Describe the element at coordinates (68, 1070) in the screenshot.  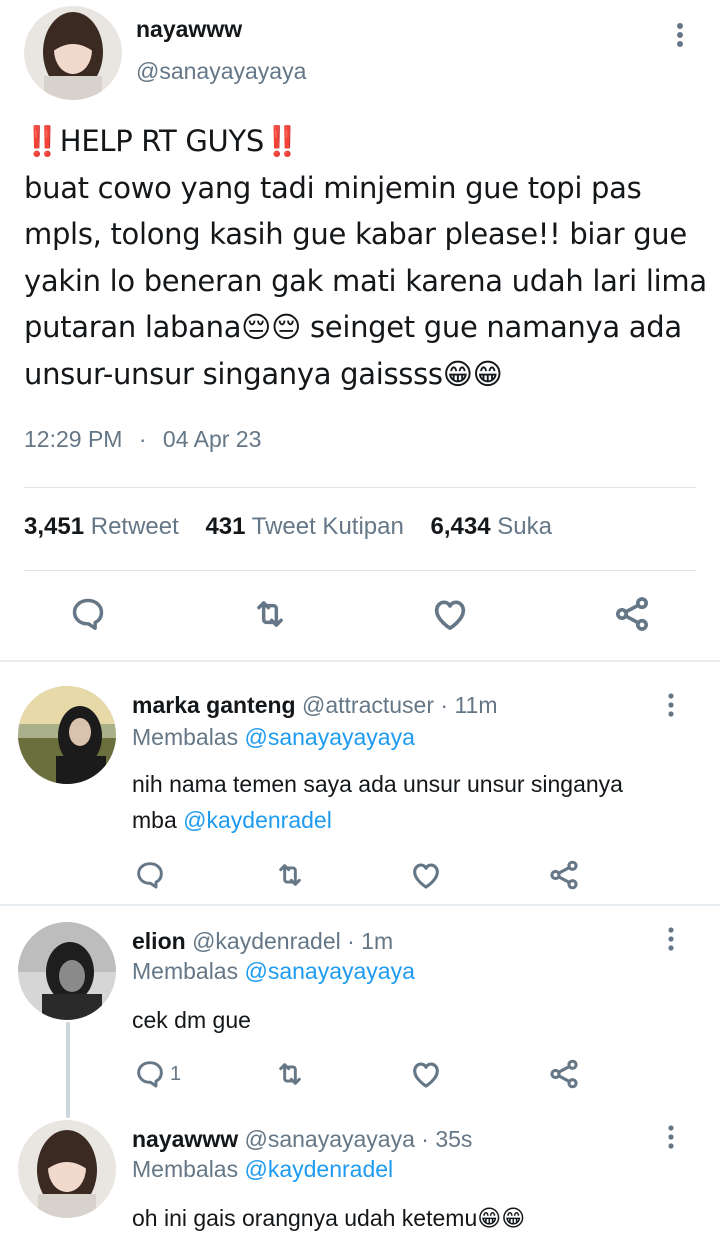
I see `thread-line` at that location.